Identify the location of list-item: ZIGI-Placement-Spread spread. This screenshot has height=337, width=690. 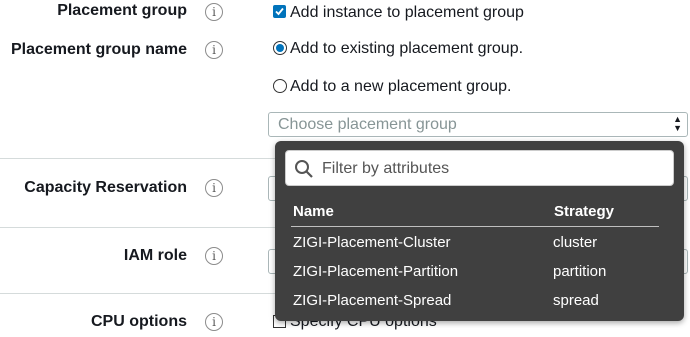
(479, 300).